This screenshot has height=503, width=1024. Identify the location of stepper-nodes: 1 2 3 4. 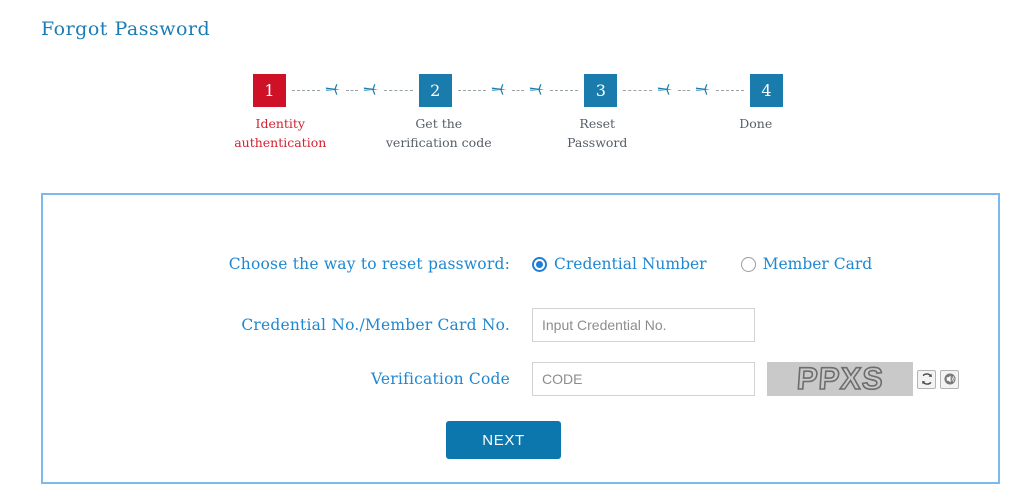
(518, 90).